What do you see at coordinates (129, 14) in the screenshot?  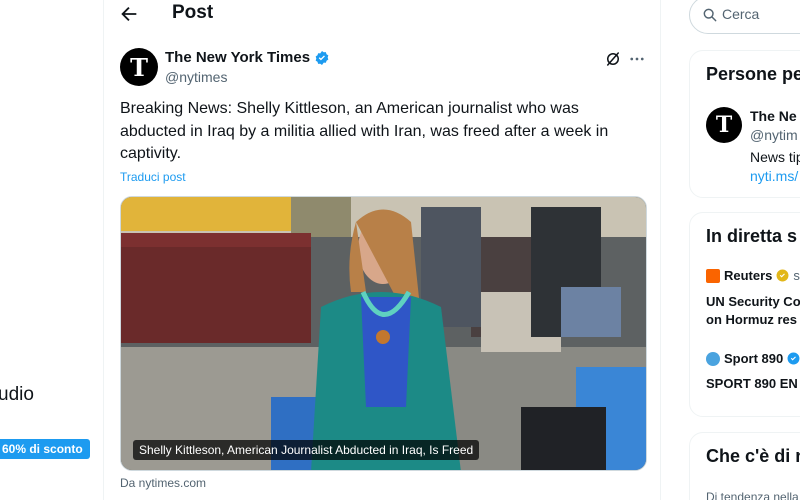 I see `back-arrow-icon` at bounding box center [129, 14].